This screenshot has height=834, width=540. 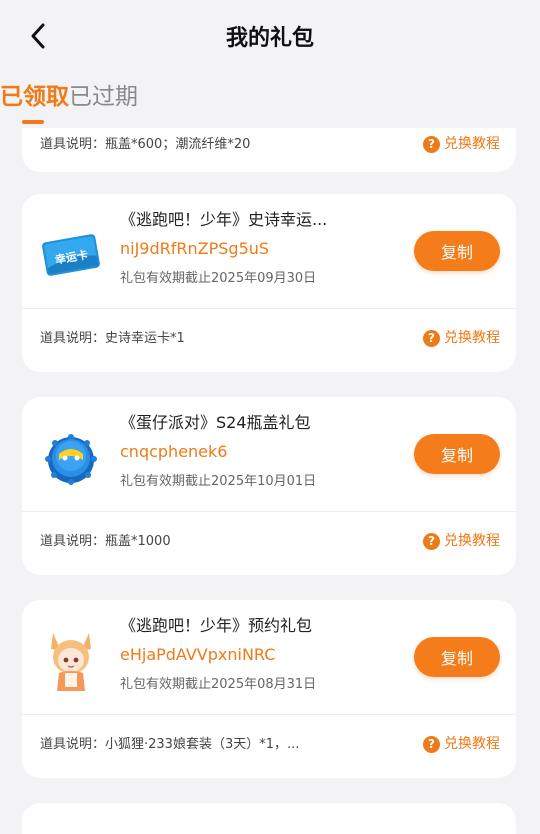 What do you see at coordinates (195, 248) in the screenshot?
I see `gift-code: niJ9dRfRnZPSg5uS` at bounding box center [195, 248].